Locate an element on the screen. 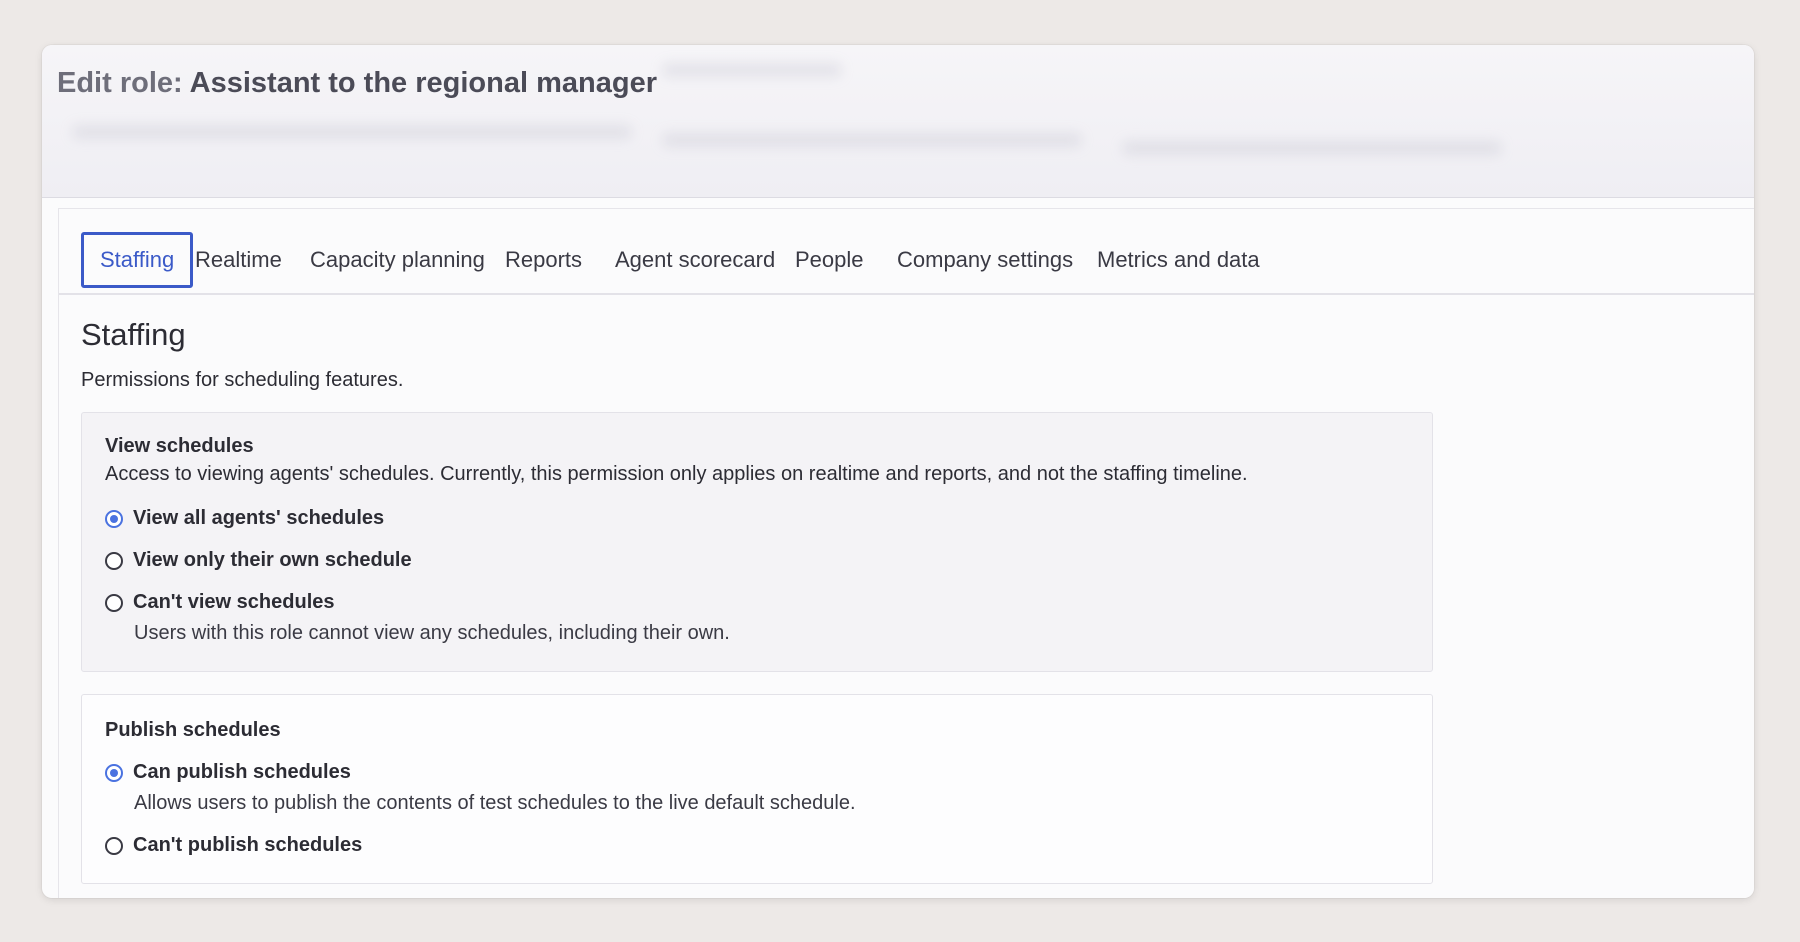 The width and height of the screenshot is (1800, 942). tab-capacity-planning: Capacity planning is located at coordinates (397, 260).